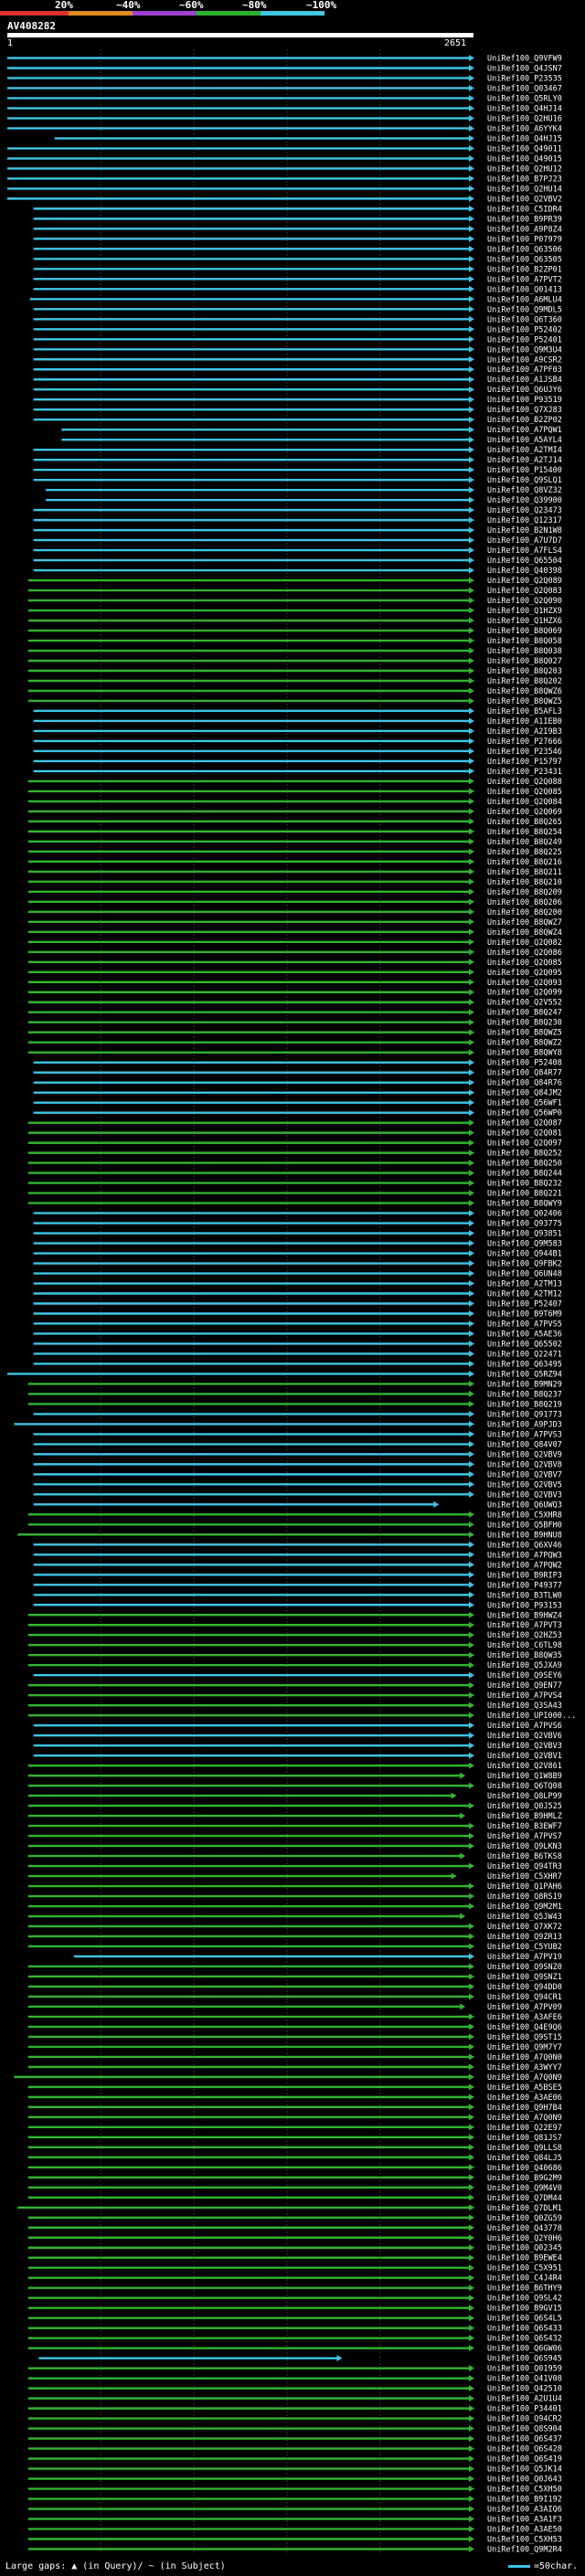 The image size is (585, 2576). I want to click on hit-label: UniRef100_B9T6M9, so click(524, 1314).